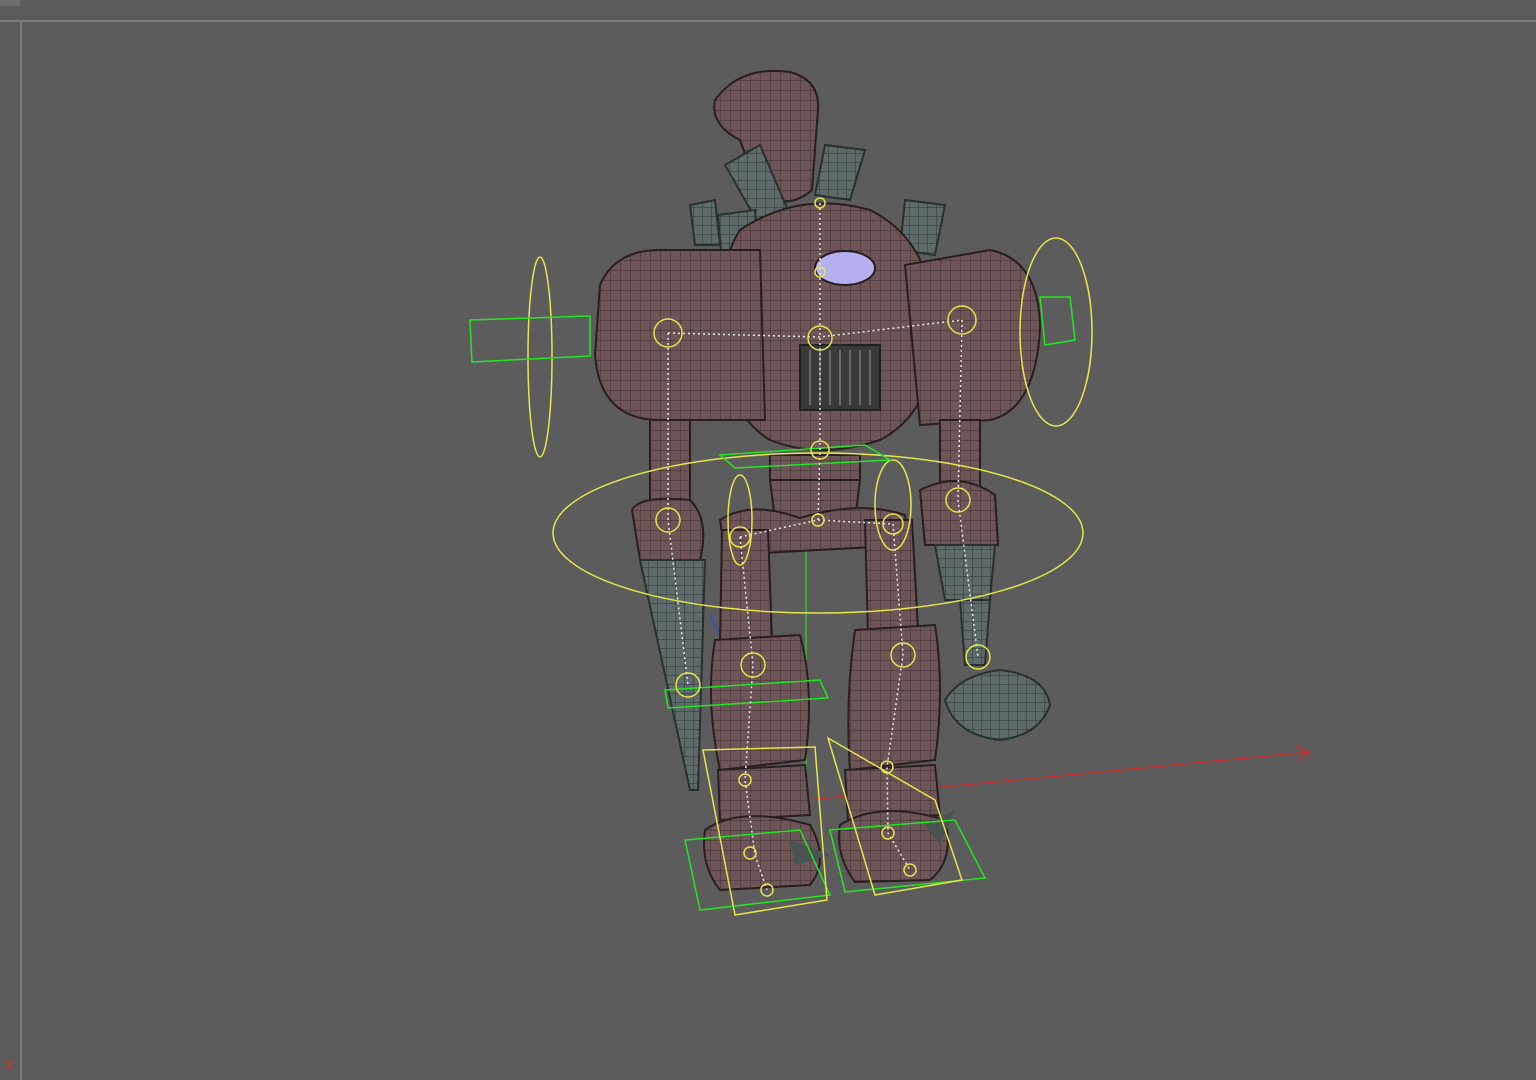  I want to click on pipe-center, so click(840, 172).